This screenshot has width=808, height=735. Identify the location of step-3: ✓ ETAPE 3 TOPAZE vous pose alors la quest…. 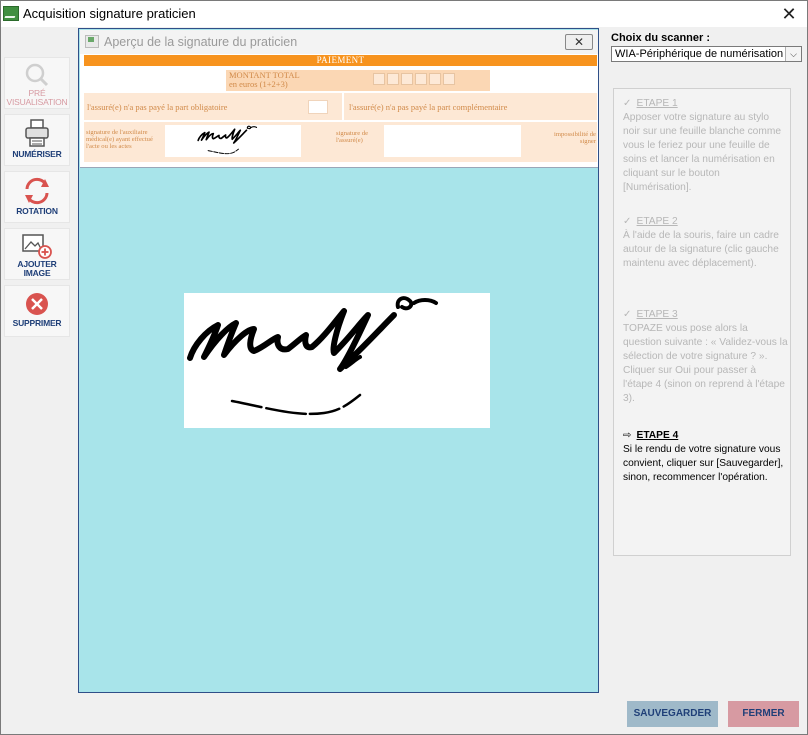
(705, 357).